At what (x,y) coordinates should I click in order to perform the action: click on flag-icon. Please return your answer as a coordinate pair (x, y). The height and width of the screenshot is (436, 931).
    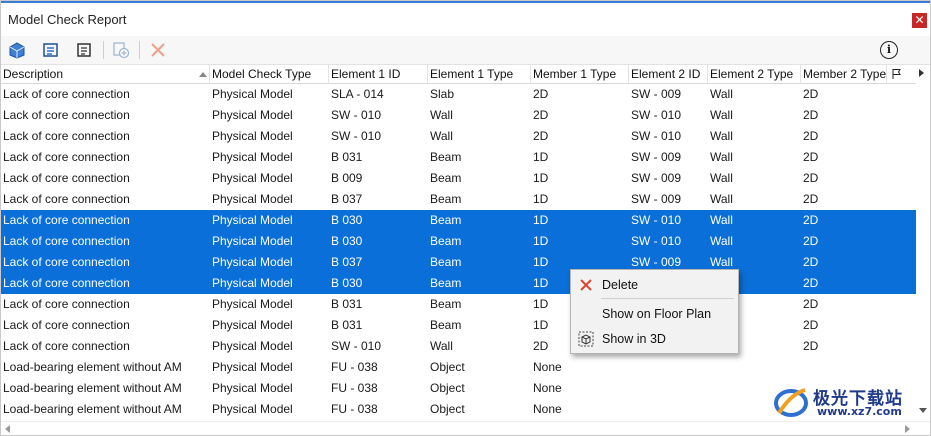
    Looking at the image, I should click on (897, 74).